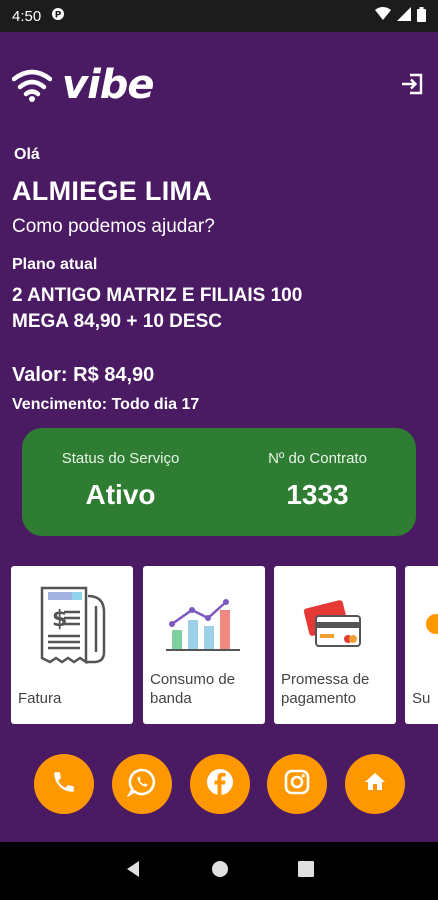  What do you see at coordinates (83, 375) in the screenshot?
I see `plan-price: Valor: R$ 84,90` at bounding box center [83, 375].